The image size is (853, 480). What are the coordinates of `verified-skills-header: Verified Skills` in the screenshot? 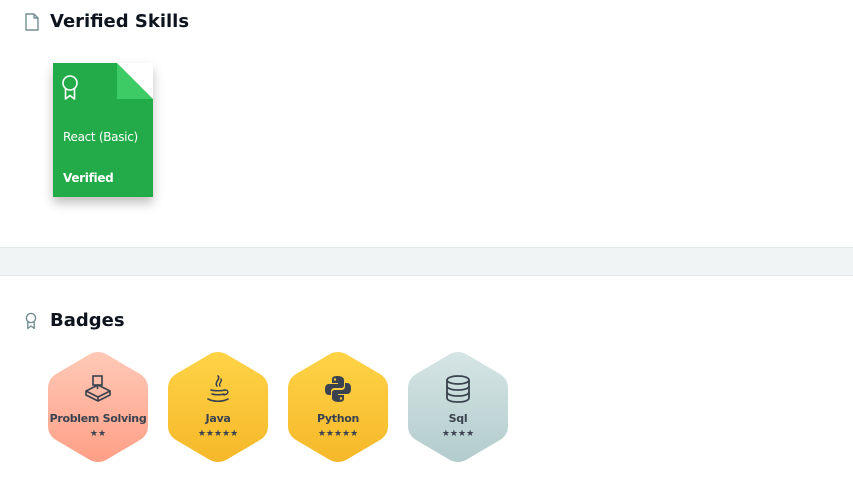 It's located at (106, 21).